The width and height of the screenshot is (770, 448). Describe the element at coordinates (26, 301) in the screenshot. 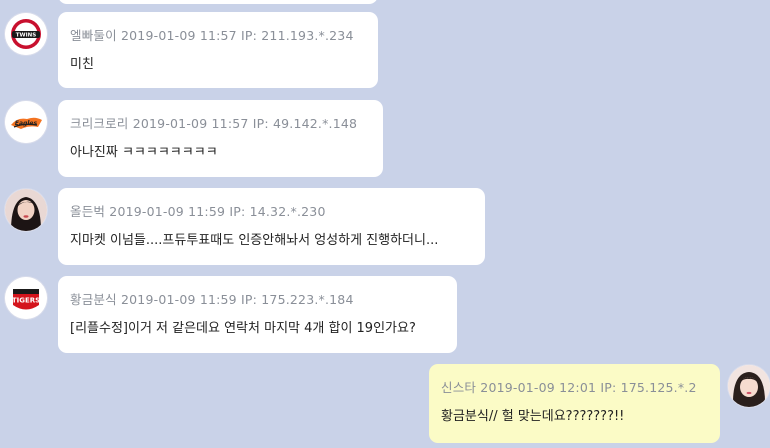

I see `svg-text: TIGERS` at that location.